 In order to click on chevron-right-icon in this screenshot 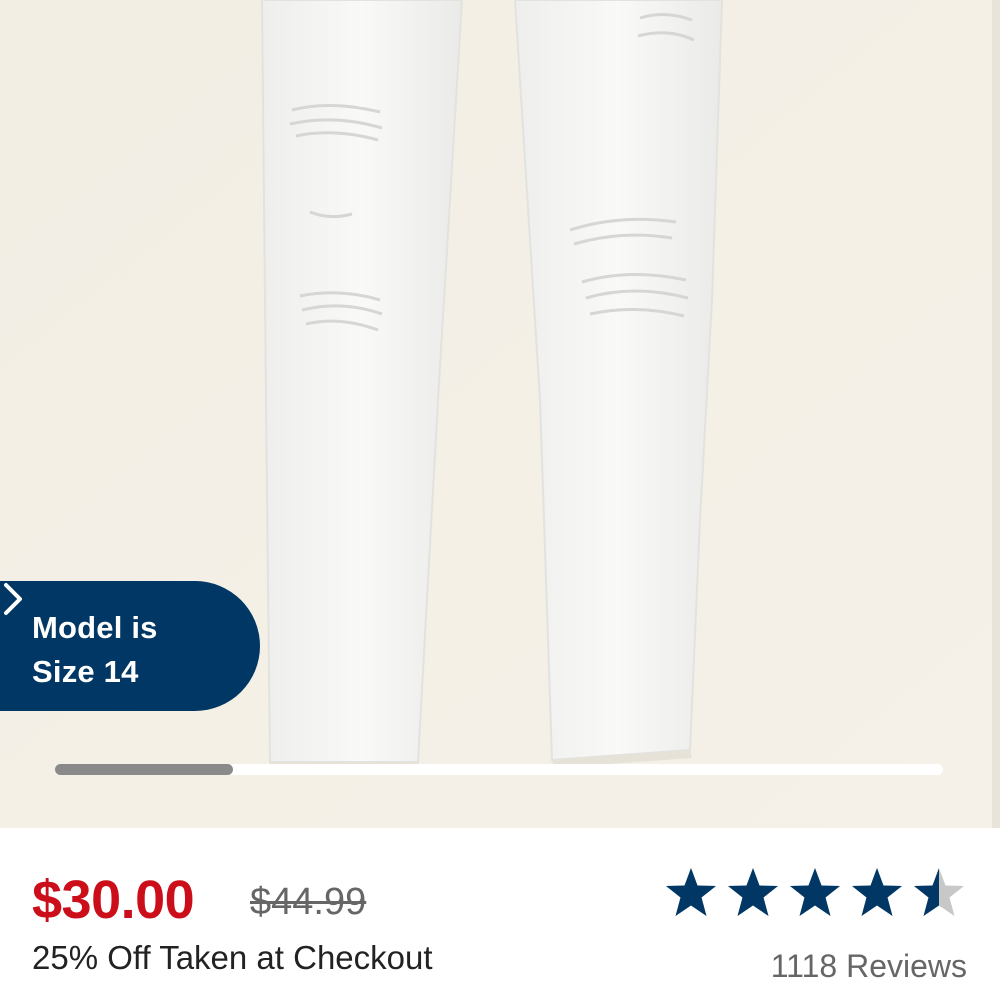, I will do `click(13, 599)`.